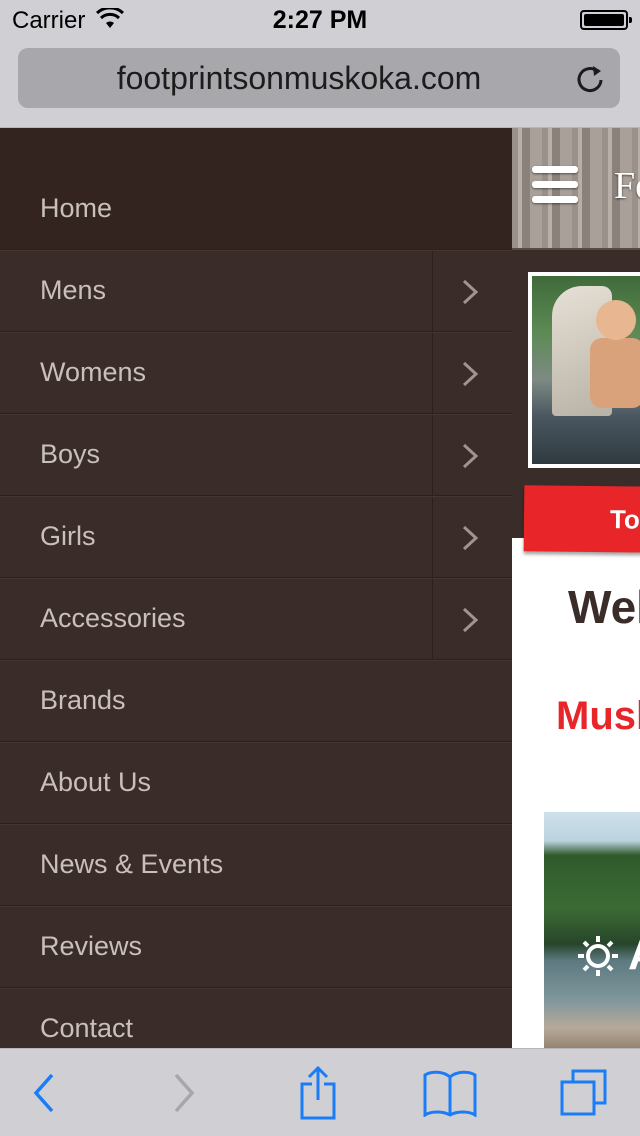 This screenshot has width=640, height=1136. I want to click on menu-item-boys: Boys, so click(256, 455).